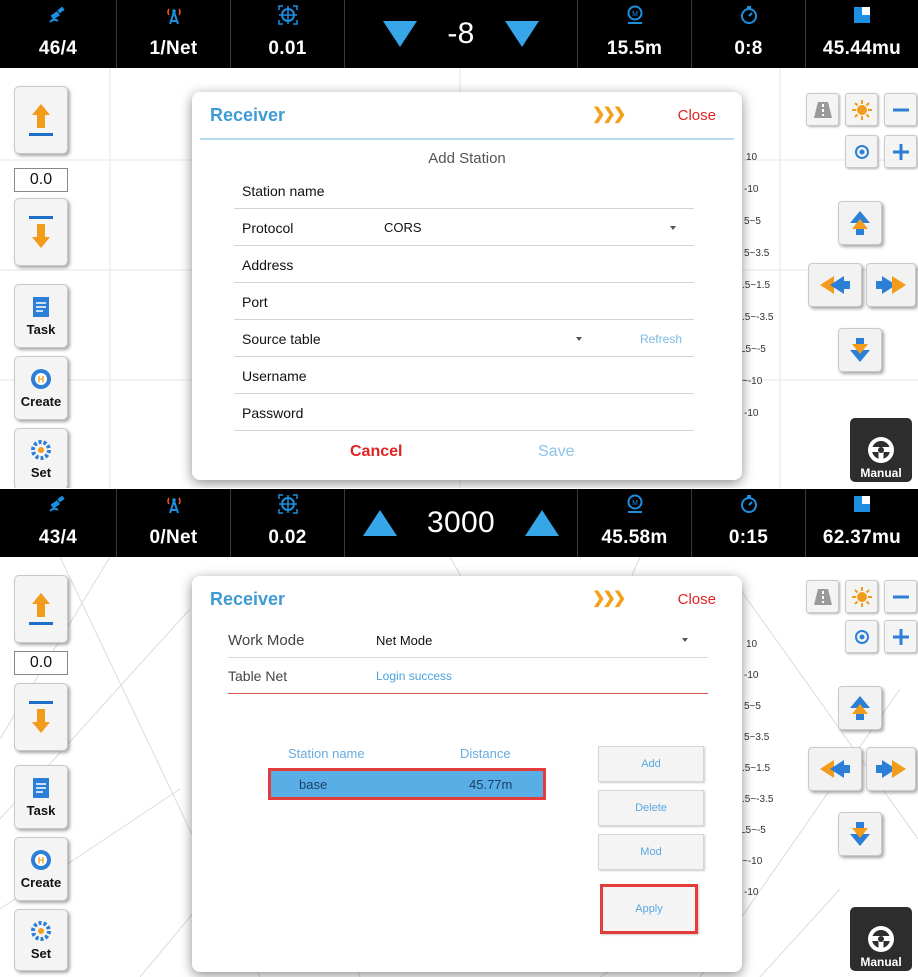  Describe the element at coordinates (41, 882) in the screenshot. I see `create-label: Create` at that location.